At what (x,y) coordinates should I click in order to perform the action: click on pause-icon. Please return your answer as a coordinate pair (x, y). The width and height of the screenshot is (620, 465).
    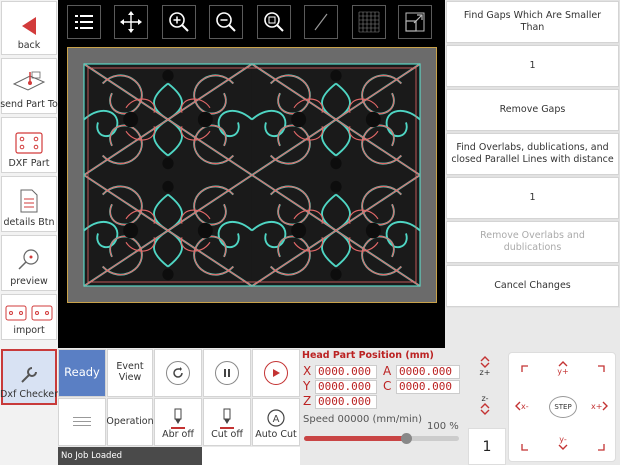
    Looking at the image, I should click on (227, 373).